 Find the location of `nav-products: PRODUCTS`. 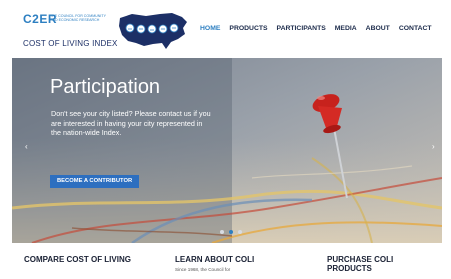

nav-products: PRODUCTS is located at coordinates (248, 28).